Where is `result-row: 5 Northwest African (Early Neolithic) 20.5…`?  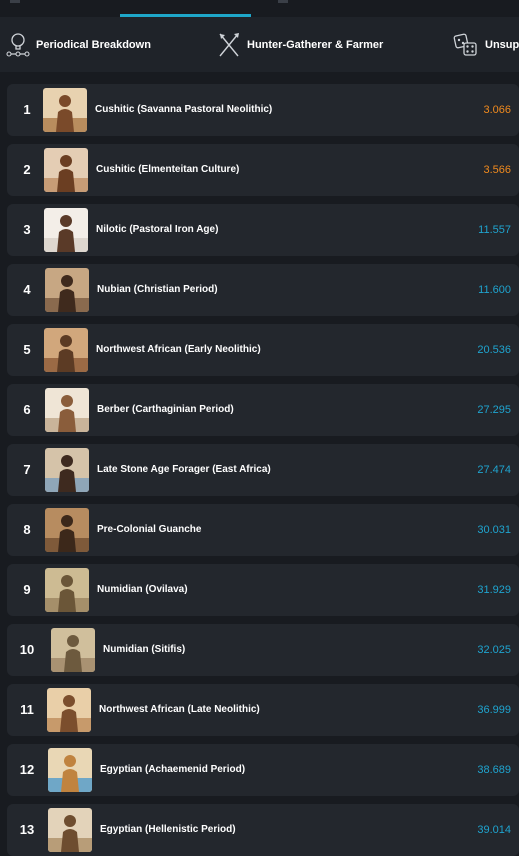 result-row: 5 Northwest African (Early Neolithic) 20.5… is located at coordinates (263, 350).